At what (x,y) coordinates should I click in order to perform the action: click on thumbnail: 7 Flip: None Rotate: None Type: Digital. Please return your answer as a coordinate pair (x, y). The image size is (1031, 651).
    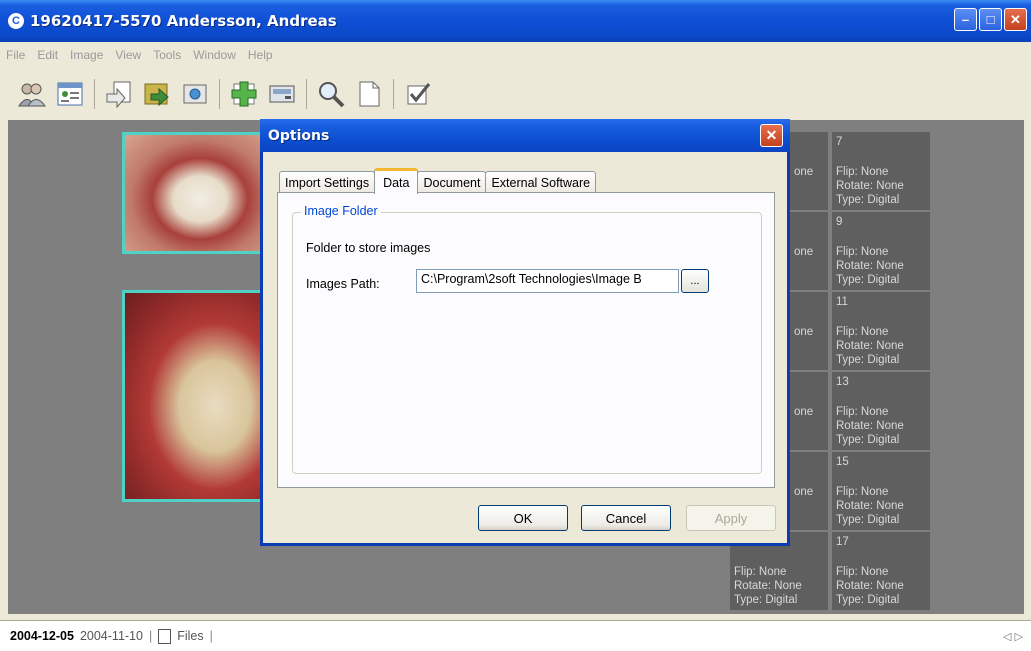
    Looking at the image, I should click on (881, 171).